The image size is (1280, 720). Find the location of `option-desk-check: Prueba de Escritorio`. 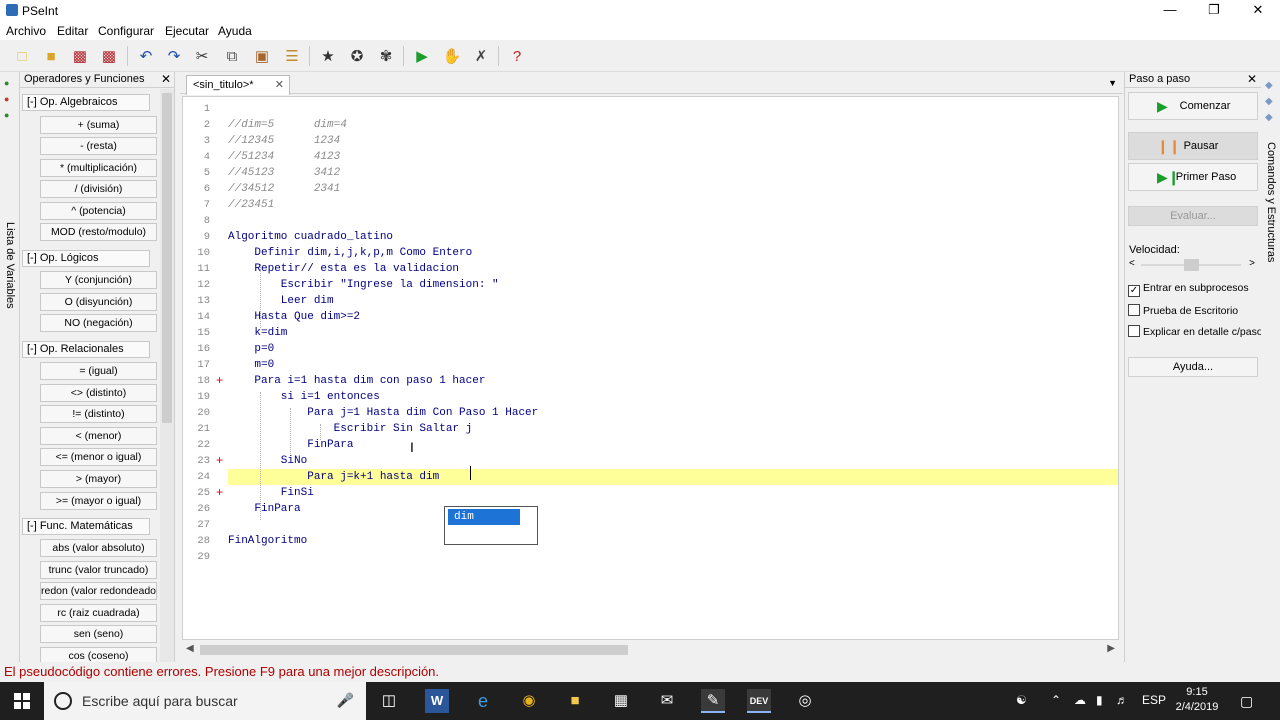

option-desk-check: Prueba de Escritorio is located at coordinates (1183, 310).